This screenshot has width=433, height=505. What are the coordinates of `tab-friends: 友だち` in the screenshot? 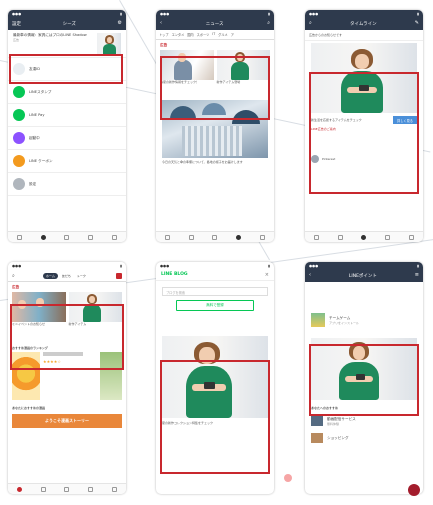 It's located at (66, 276).